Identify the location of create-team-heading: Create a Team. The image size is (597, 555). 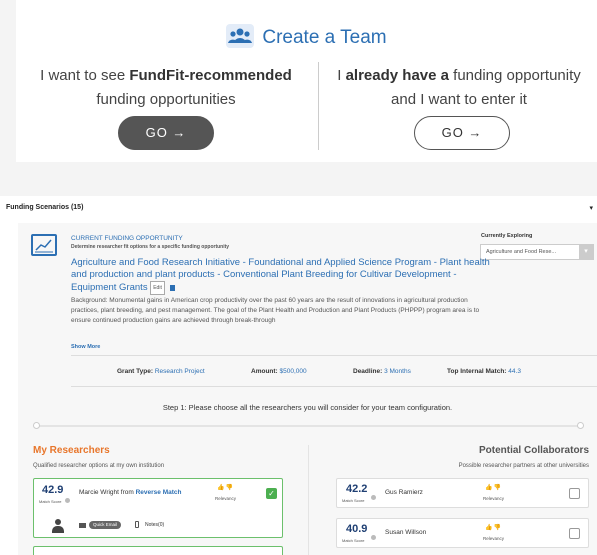
(306, 36).